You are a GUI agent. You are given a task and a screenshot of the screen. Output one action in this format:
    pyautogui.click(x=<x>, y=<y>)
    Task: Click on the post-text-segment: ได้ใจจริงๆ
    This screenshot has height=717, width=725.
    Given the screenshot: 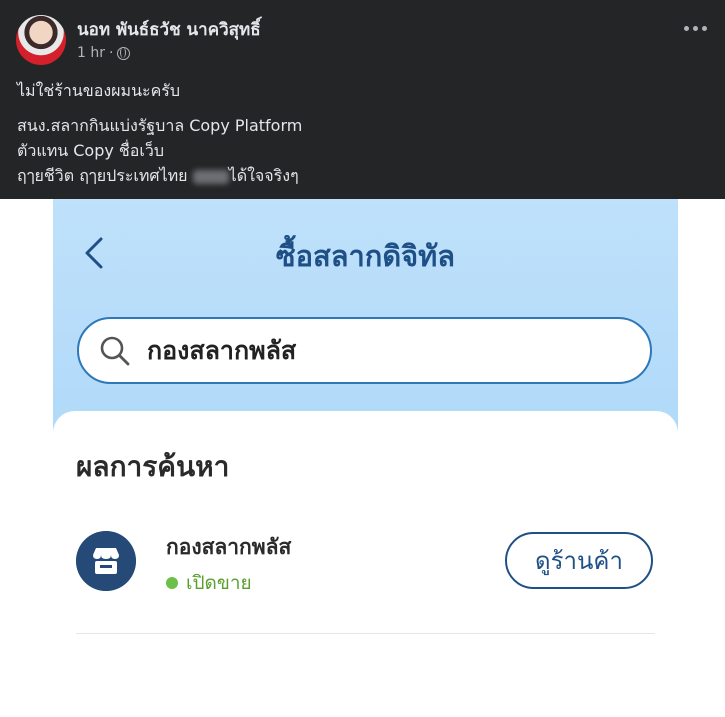 What is the action you would take?
    pyautogui.click(x=263, y=175)
    